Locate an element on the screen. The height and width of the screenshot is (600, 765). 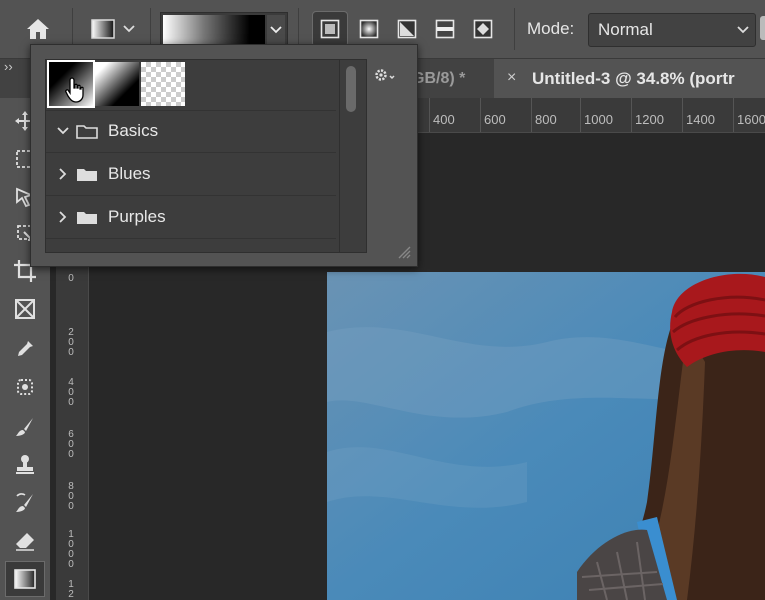
tab-close-icon: × is located at coordinates (511, 78).